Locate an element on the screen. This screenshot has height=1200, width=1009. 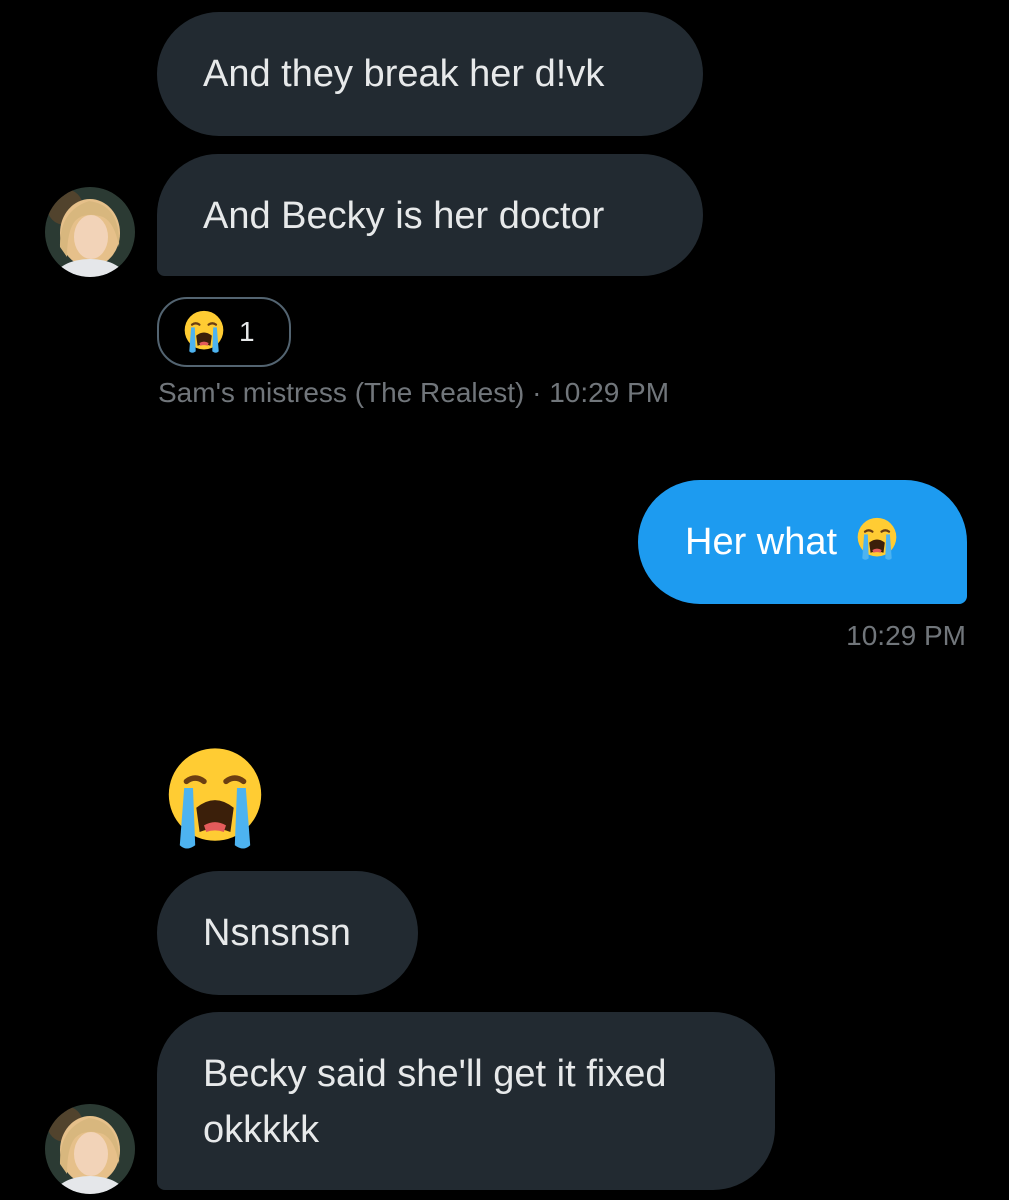
reaction-count: 1 is located at coordinates (247, 331).